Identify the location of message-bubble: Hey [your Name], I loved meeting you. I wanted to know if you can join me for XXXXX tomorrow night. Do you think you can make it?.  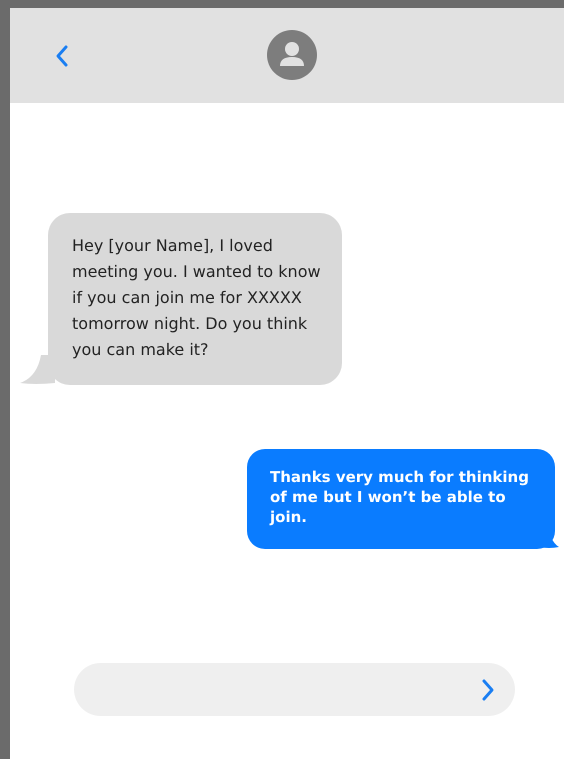
(195, 299).